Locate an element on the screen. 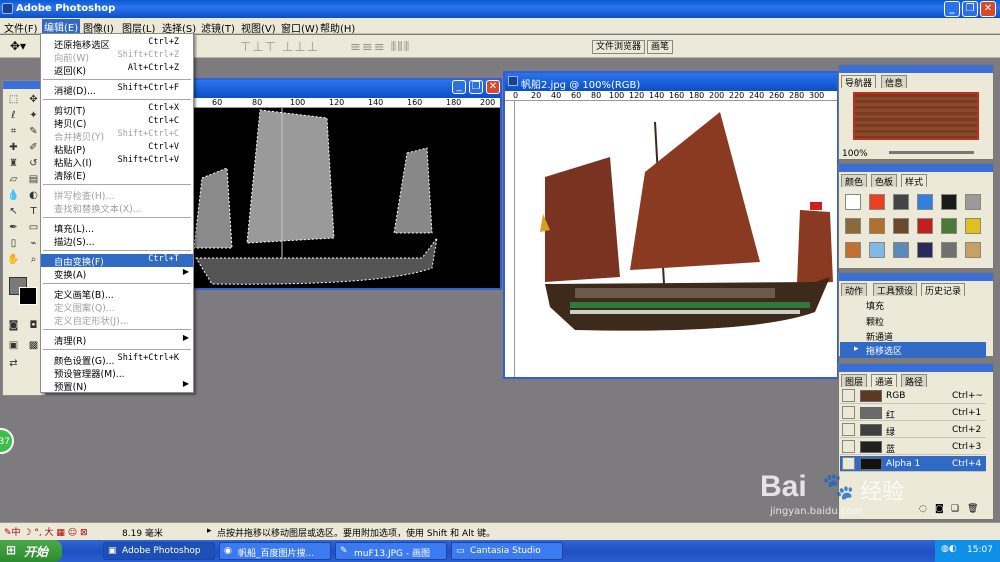  brushes-button: 画笔 is located at coordinates (660, 47).